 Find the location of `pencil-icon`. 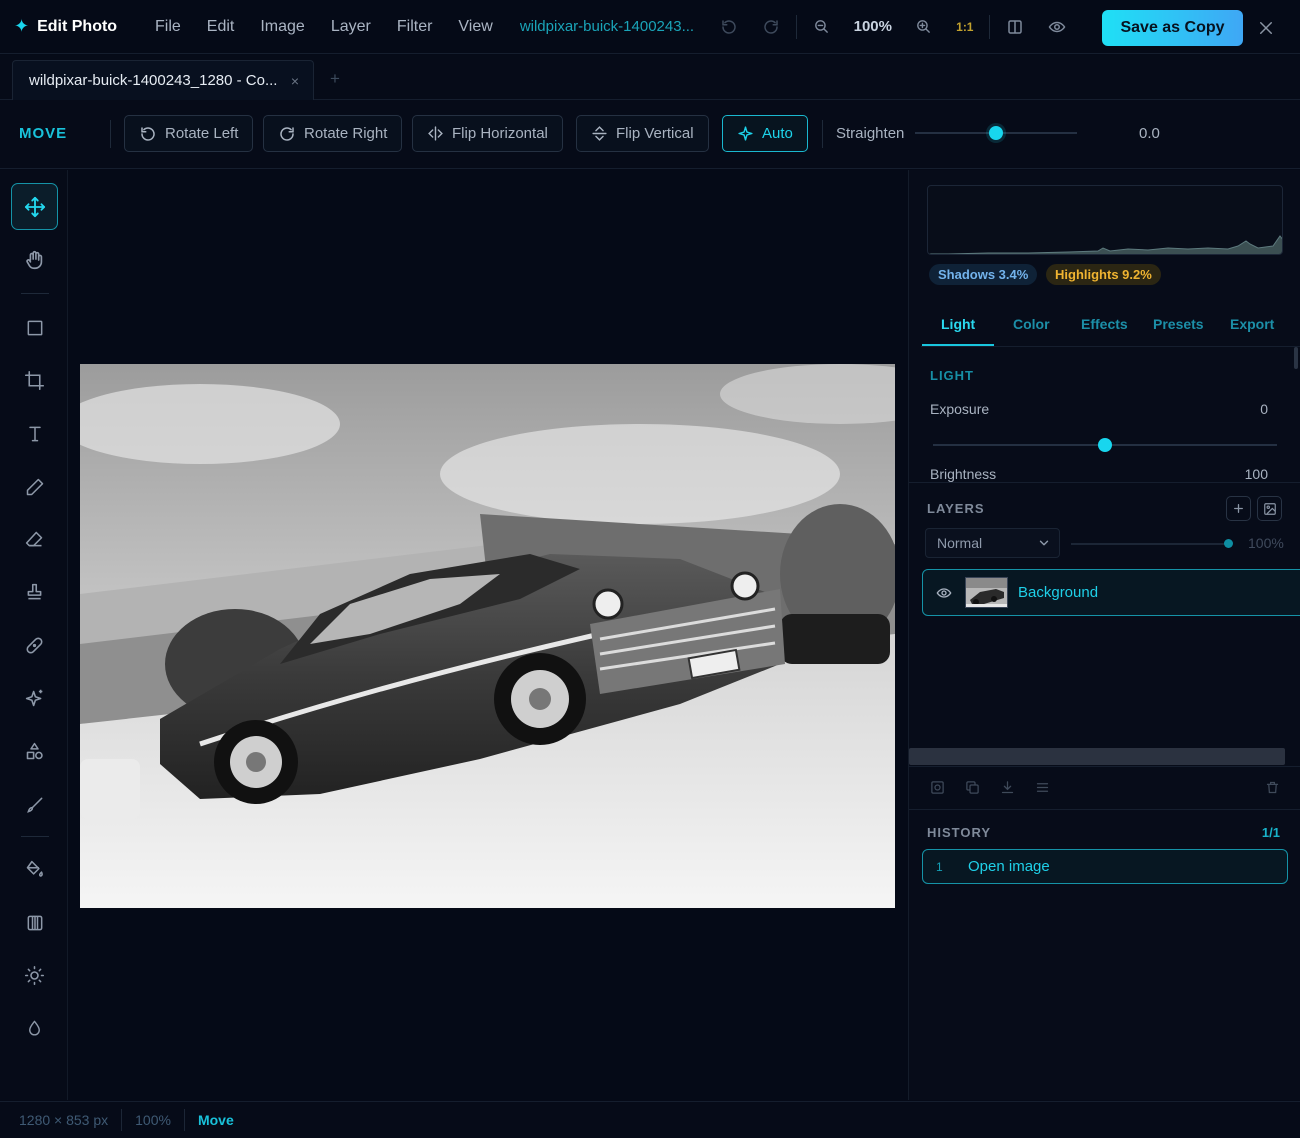

pencil-icon is located at coordinates (34, 486).